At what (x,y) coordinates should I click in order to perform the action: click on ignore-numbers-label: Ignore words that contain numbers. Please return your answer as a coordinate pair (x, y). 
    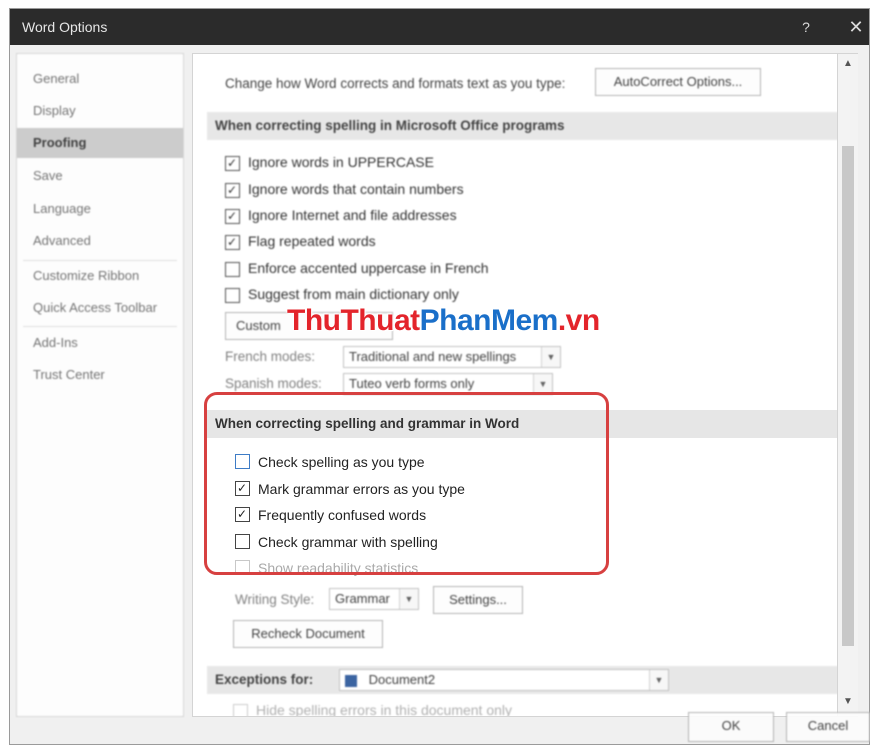
    Looking at the image, I should click on (356, 189).